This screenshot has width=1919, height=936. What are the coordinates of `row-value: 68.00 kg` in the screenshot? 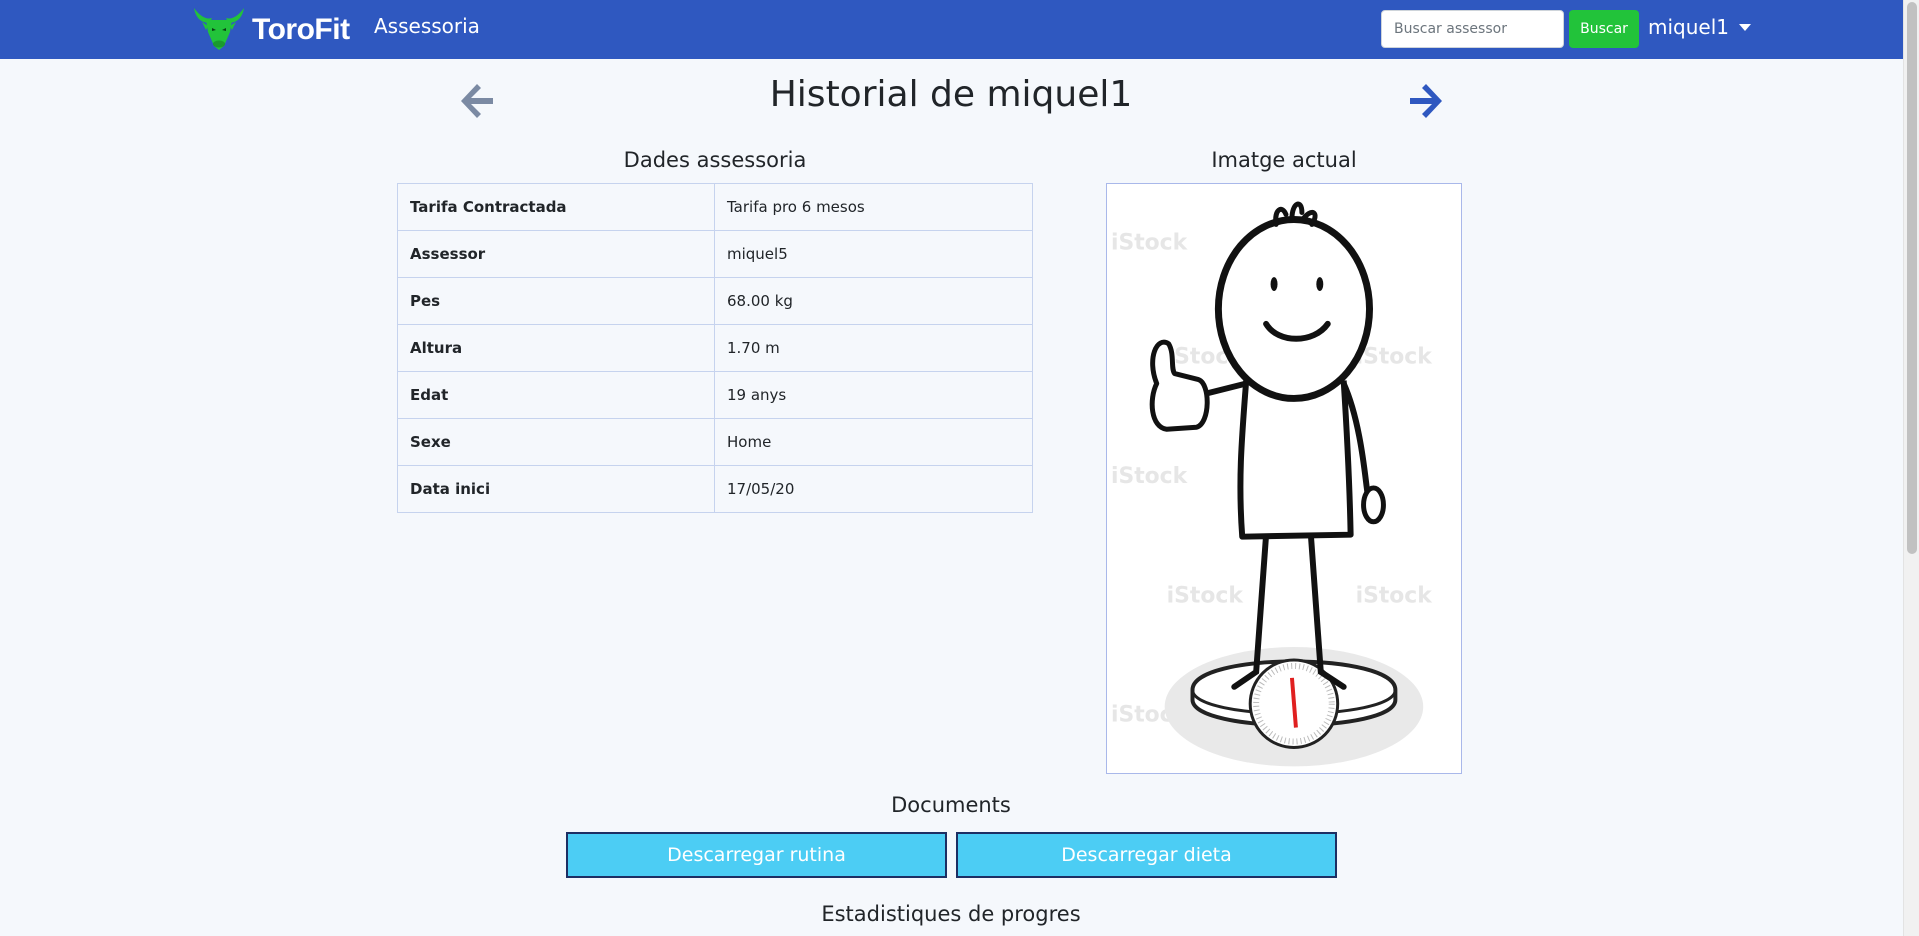 It's located at (873, 301).